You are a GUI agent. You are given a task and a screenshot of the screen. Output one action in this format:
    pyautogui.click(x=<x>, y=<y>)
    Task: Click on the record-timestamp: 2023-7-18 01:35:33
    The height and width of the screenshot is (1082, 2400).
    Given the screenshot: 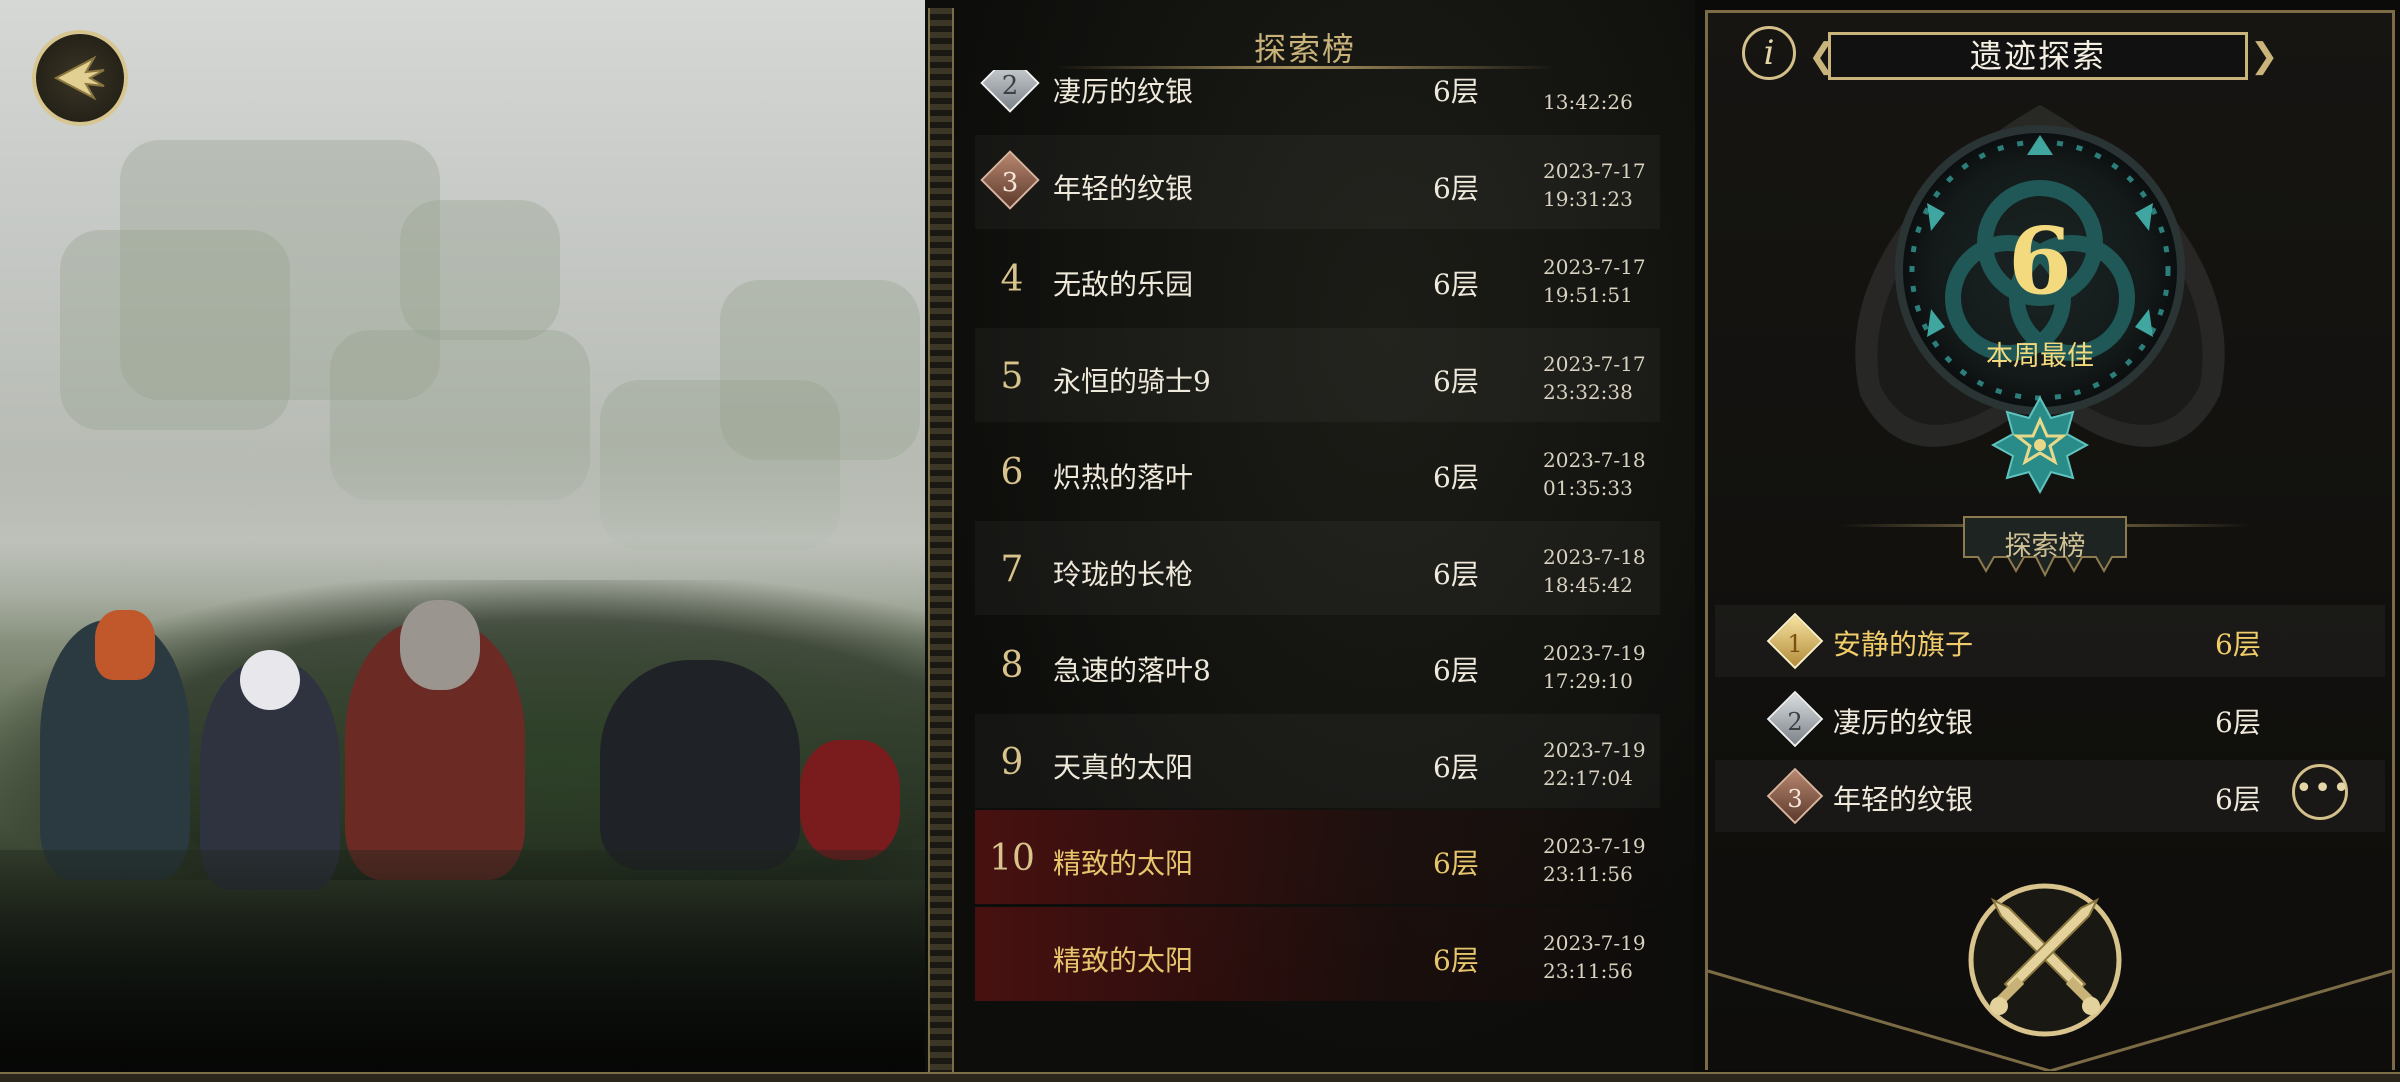 What is the action you would take?
    pyautogui.click(x=1594, y=474)
    